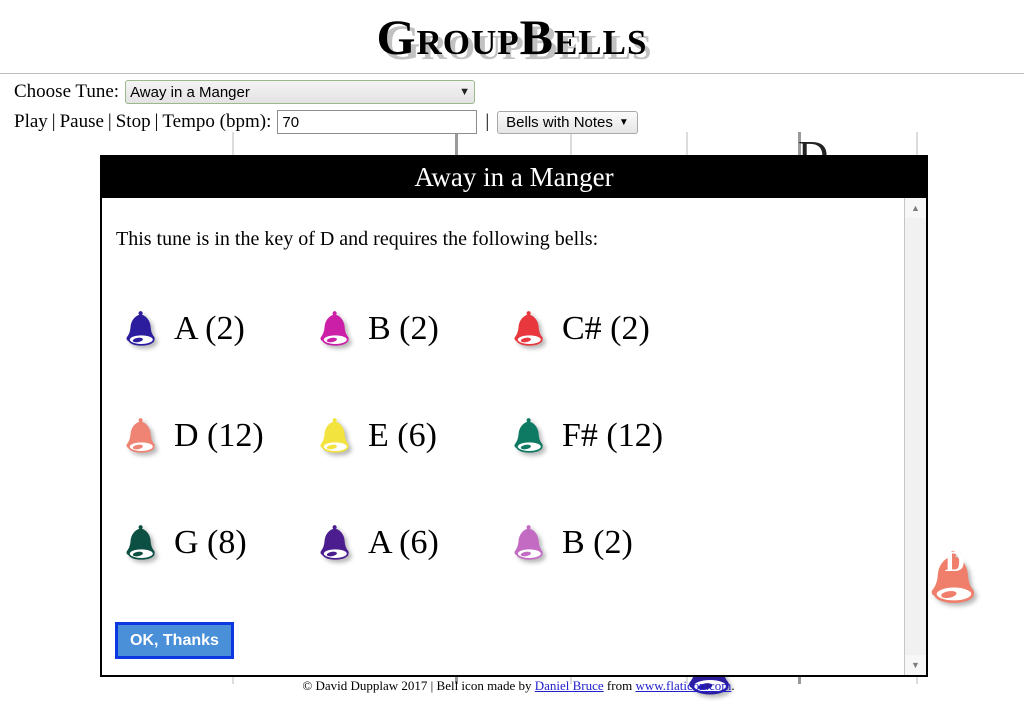 The height and width of the screenshot is (715, 1024). Describe the element at coordinates (174, 640) in the screenshot. I see `ok-thanks-button: OK, Thanks` at that location.